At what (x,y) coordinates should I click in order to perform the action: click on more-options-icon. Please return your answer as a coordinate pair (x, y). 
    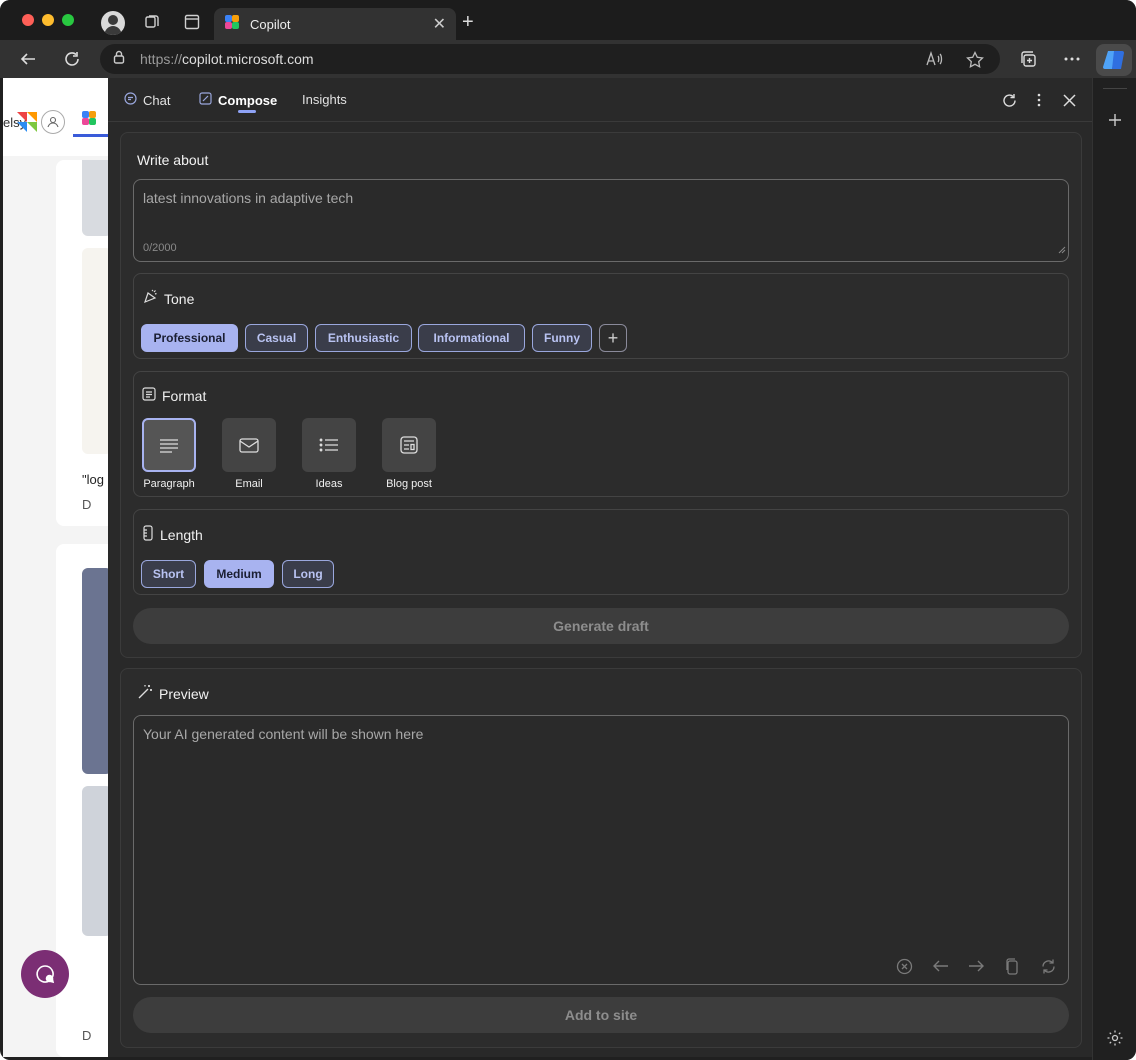
    Looking at the image, I should click on (1039, 100).